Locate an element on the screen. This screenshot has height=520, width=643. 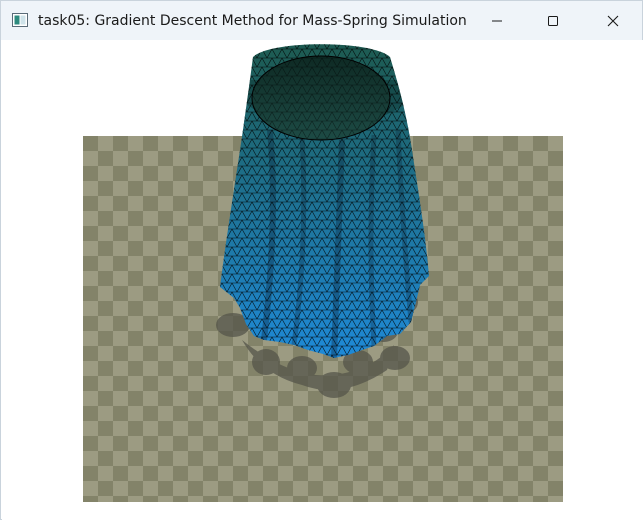
close-icon is located at coordinates (613, 21).